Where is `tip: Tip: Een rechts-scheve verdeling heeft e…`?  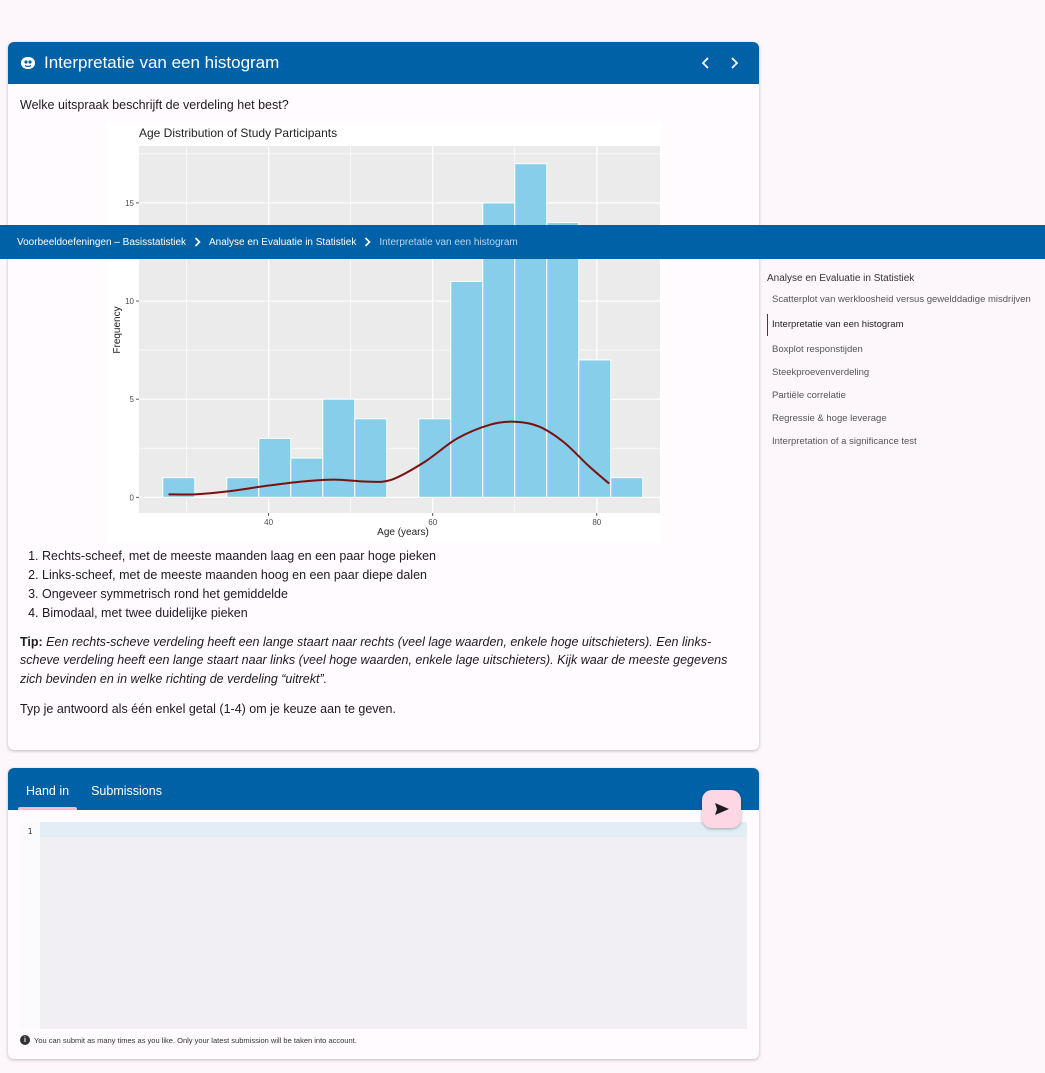 tip: Tip: Een rechts-scheve verdeling heeft e… is located at coordinates (383, 661).